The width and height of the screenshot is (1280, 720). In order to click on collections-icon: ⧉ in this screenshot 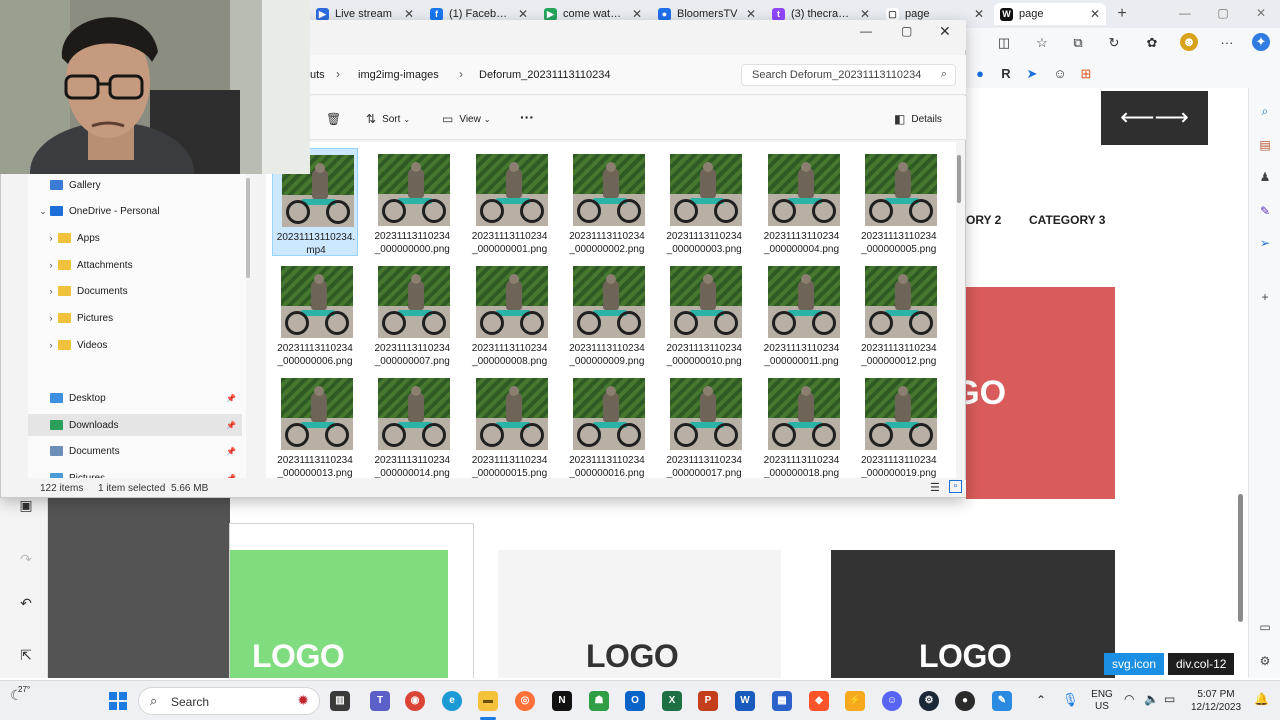, I will do `click(1078, 43)`.